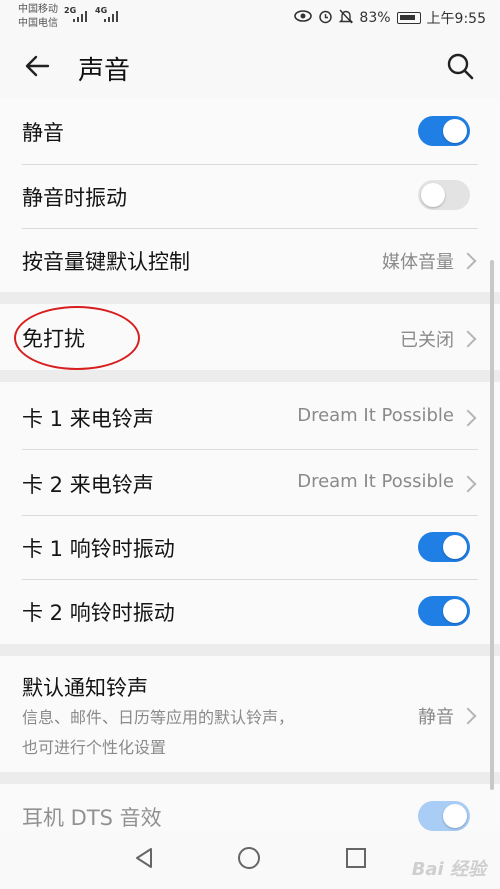 This screenshot has width=500, height=889. What do you see at coordinates (43, 133) in the screenshot?
I see `mute-label: 静音` at bounding box center [43, 133].